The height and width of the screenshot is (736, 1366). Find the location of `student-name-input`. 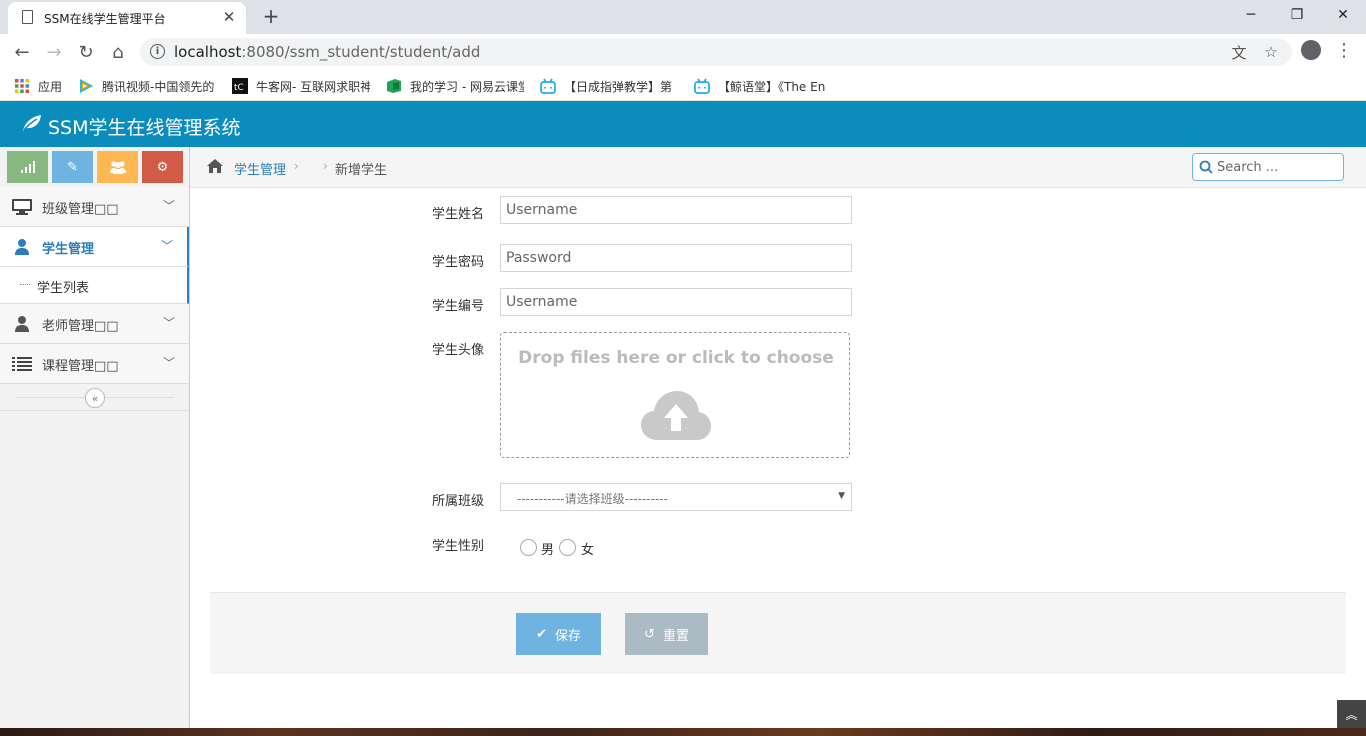

student-name-input is located at coordinates (676, 210).